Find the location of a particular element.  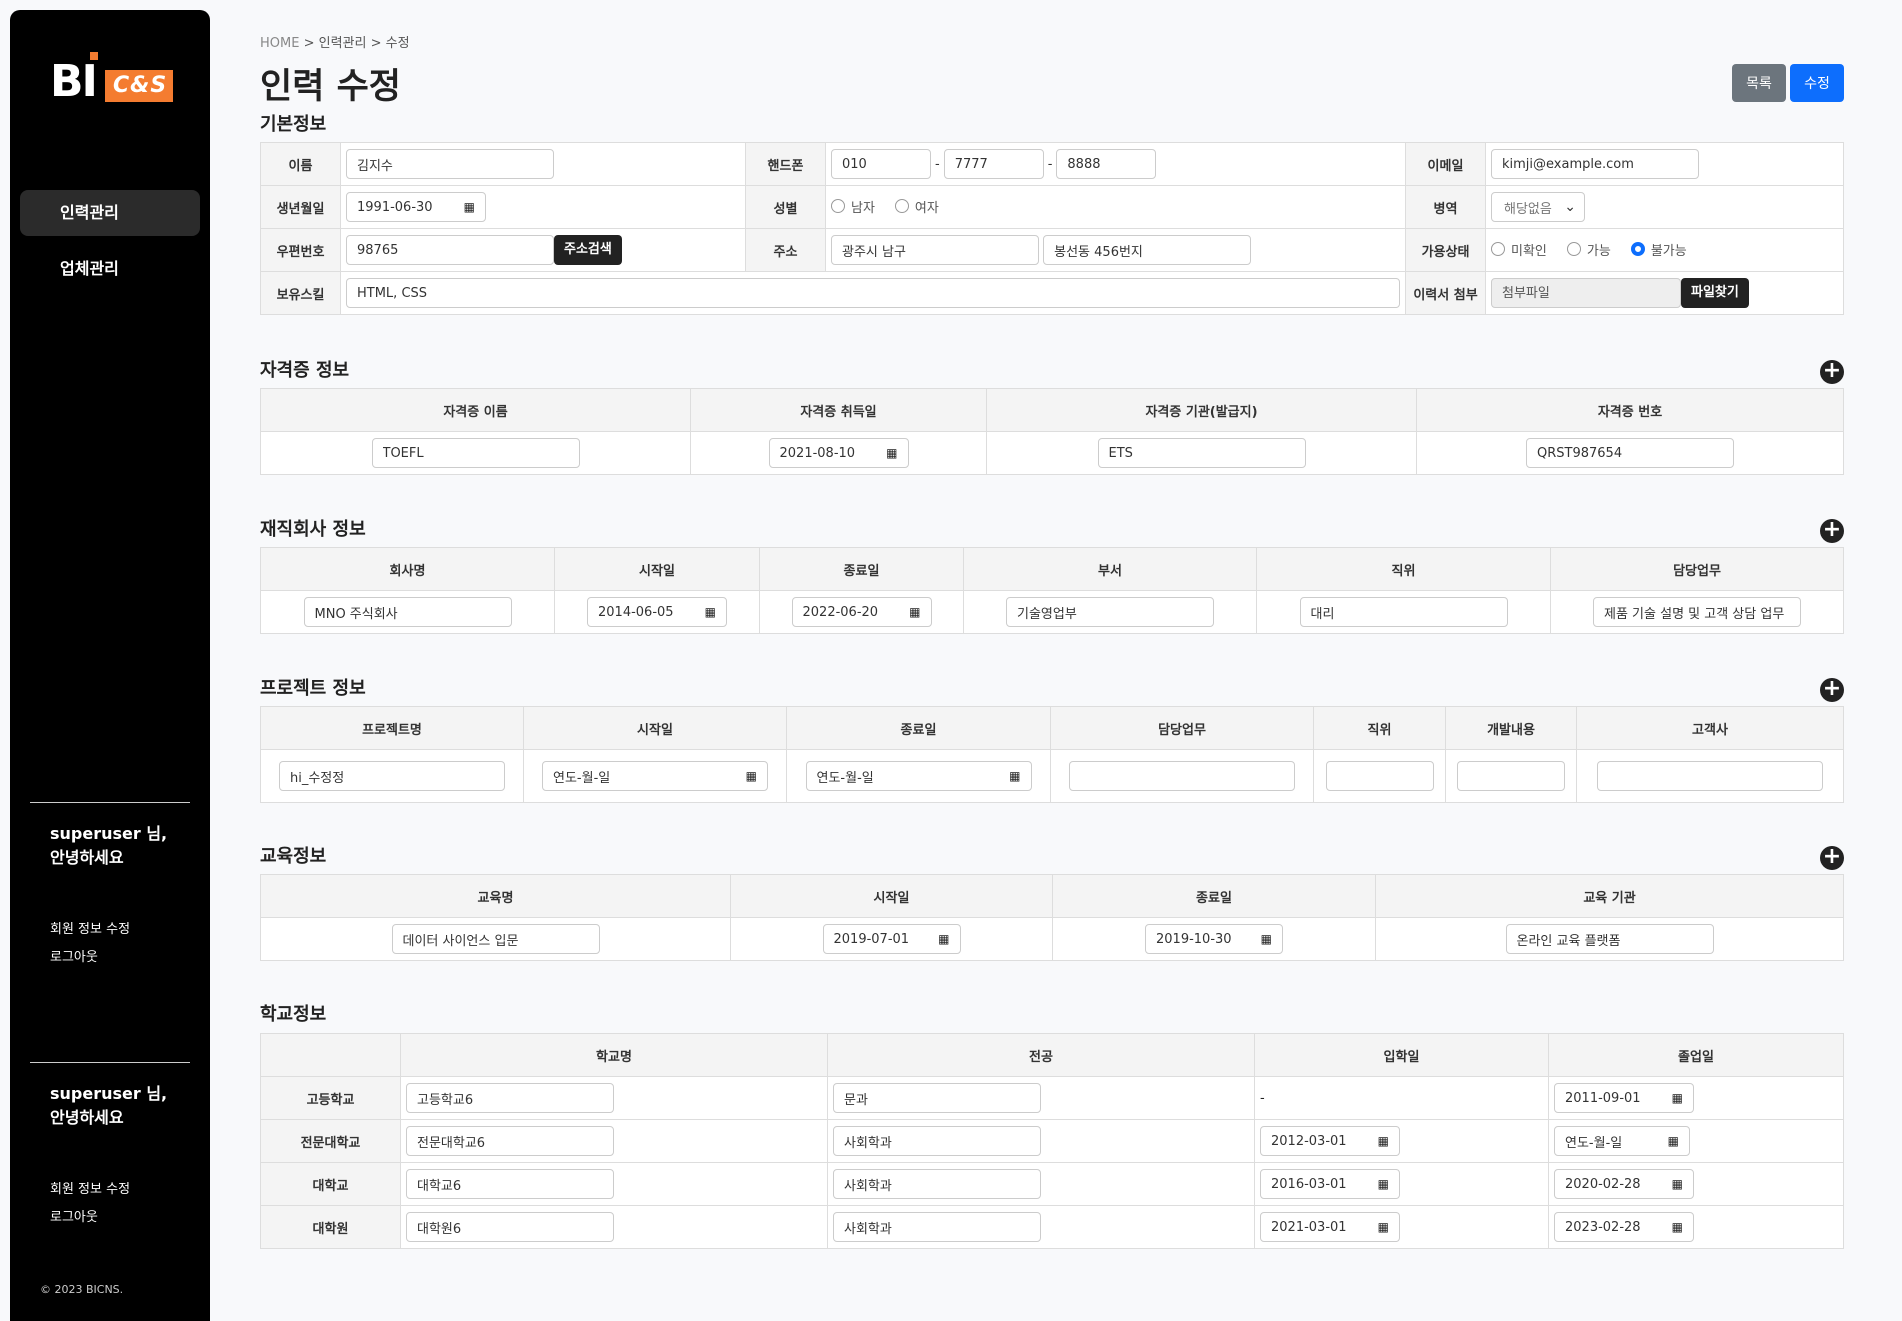

project-position-input is located at coordinates (1379, 776).